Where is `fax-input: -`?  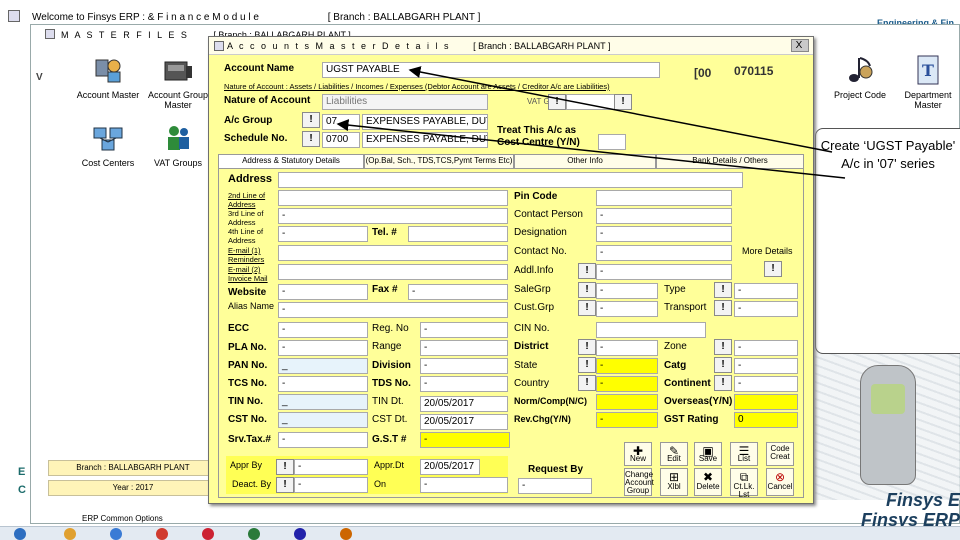 fax-input: - is located at coordinates (458, 292).